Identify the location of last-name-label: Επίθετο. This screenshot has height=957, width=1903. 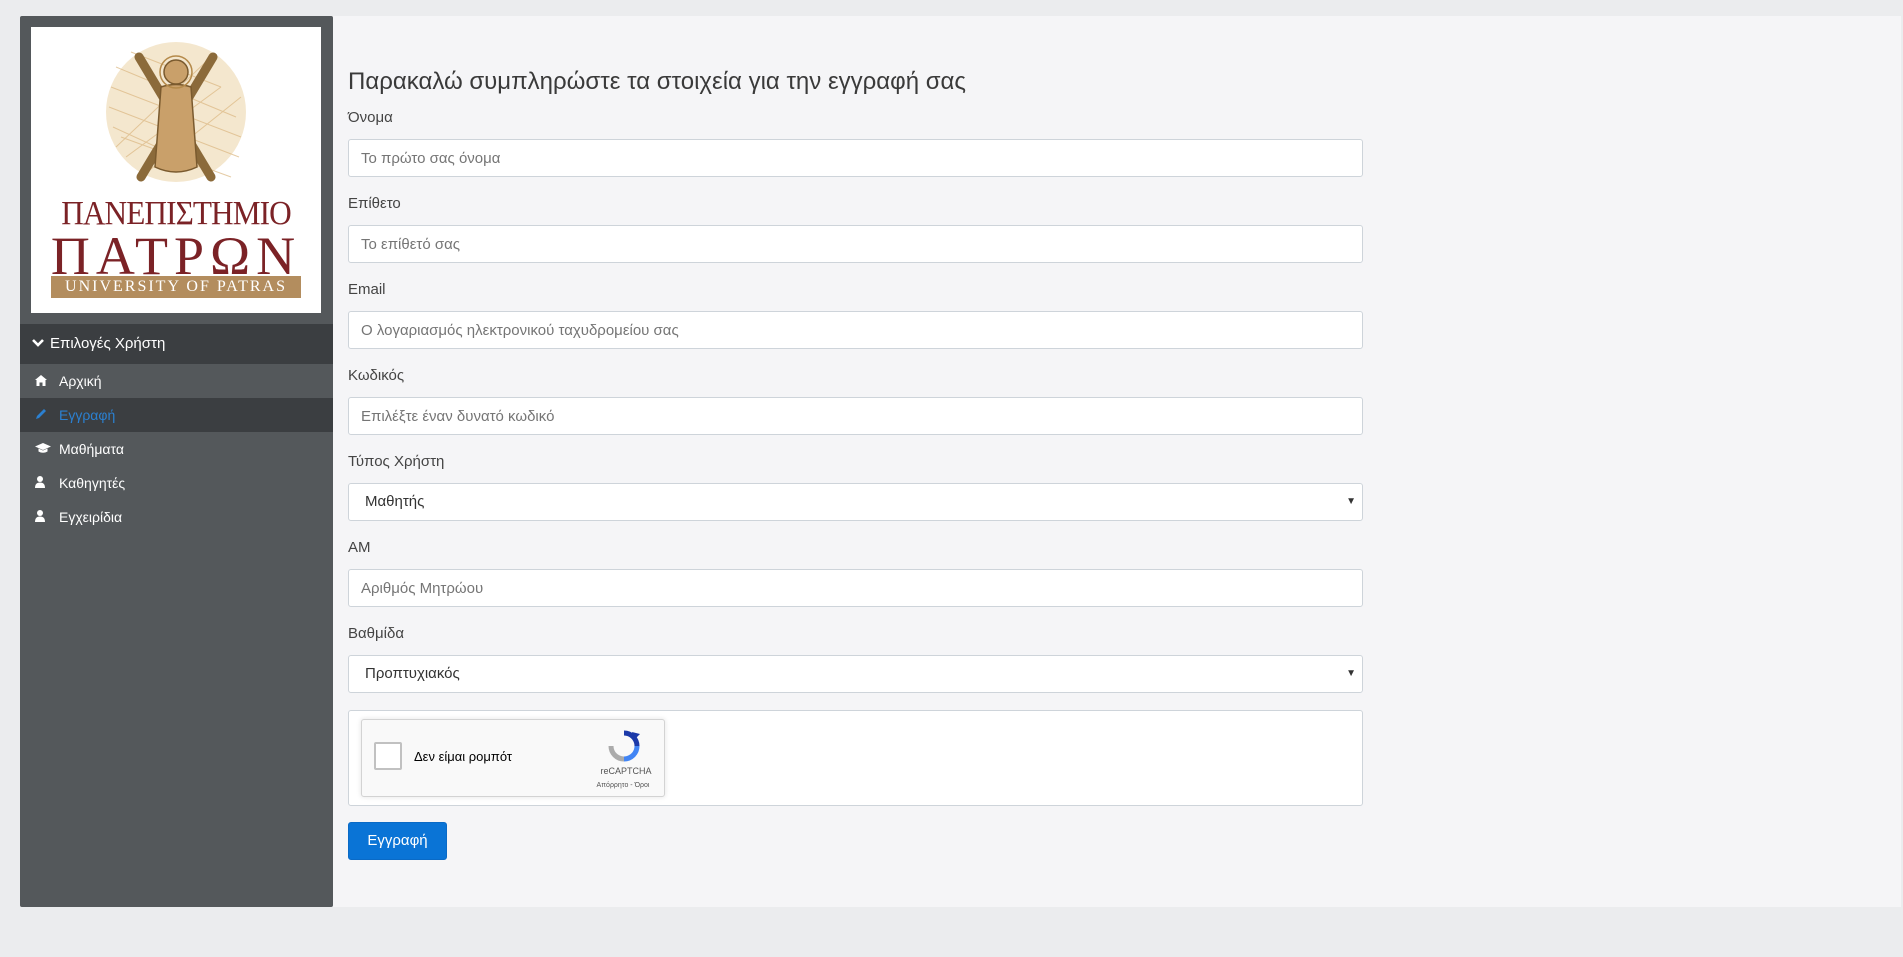
(374, 203).